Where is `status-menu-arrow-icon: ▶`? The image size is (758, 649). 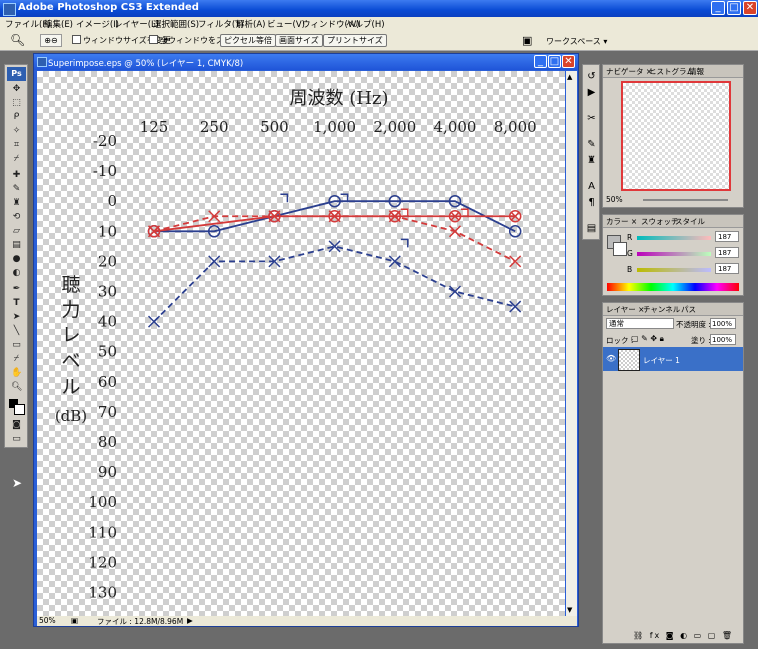
status-menu-arrow-icon: ▶ is located at coordinates (190, 620).